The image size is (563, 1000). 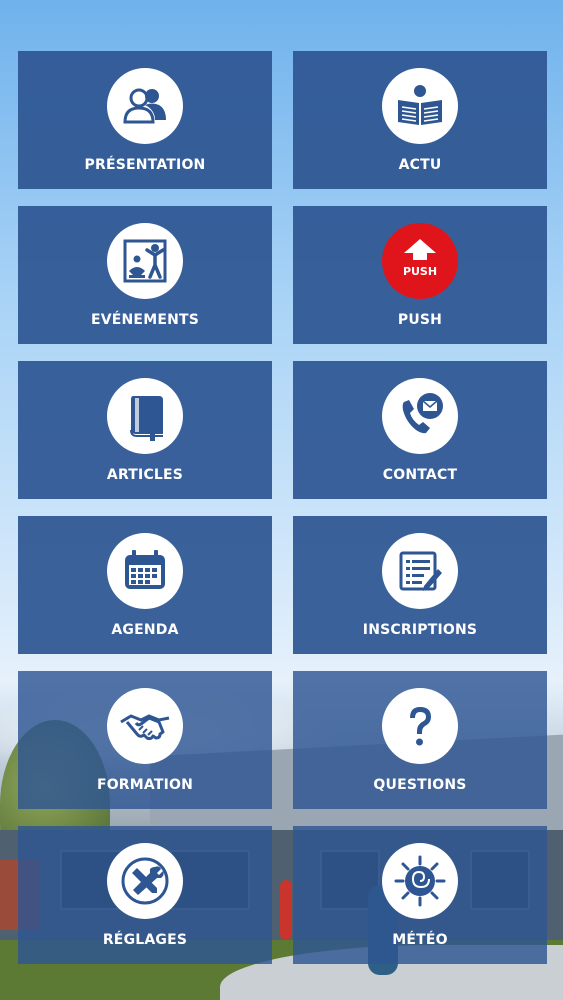 What do you see at coordinates (145, 475) in the screenshot?
I see `tile-label: ARTICLES` at bounding box center [145, 475].